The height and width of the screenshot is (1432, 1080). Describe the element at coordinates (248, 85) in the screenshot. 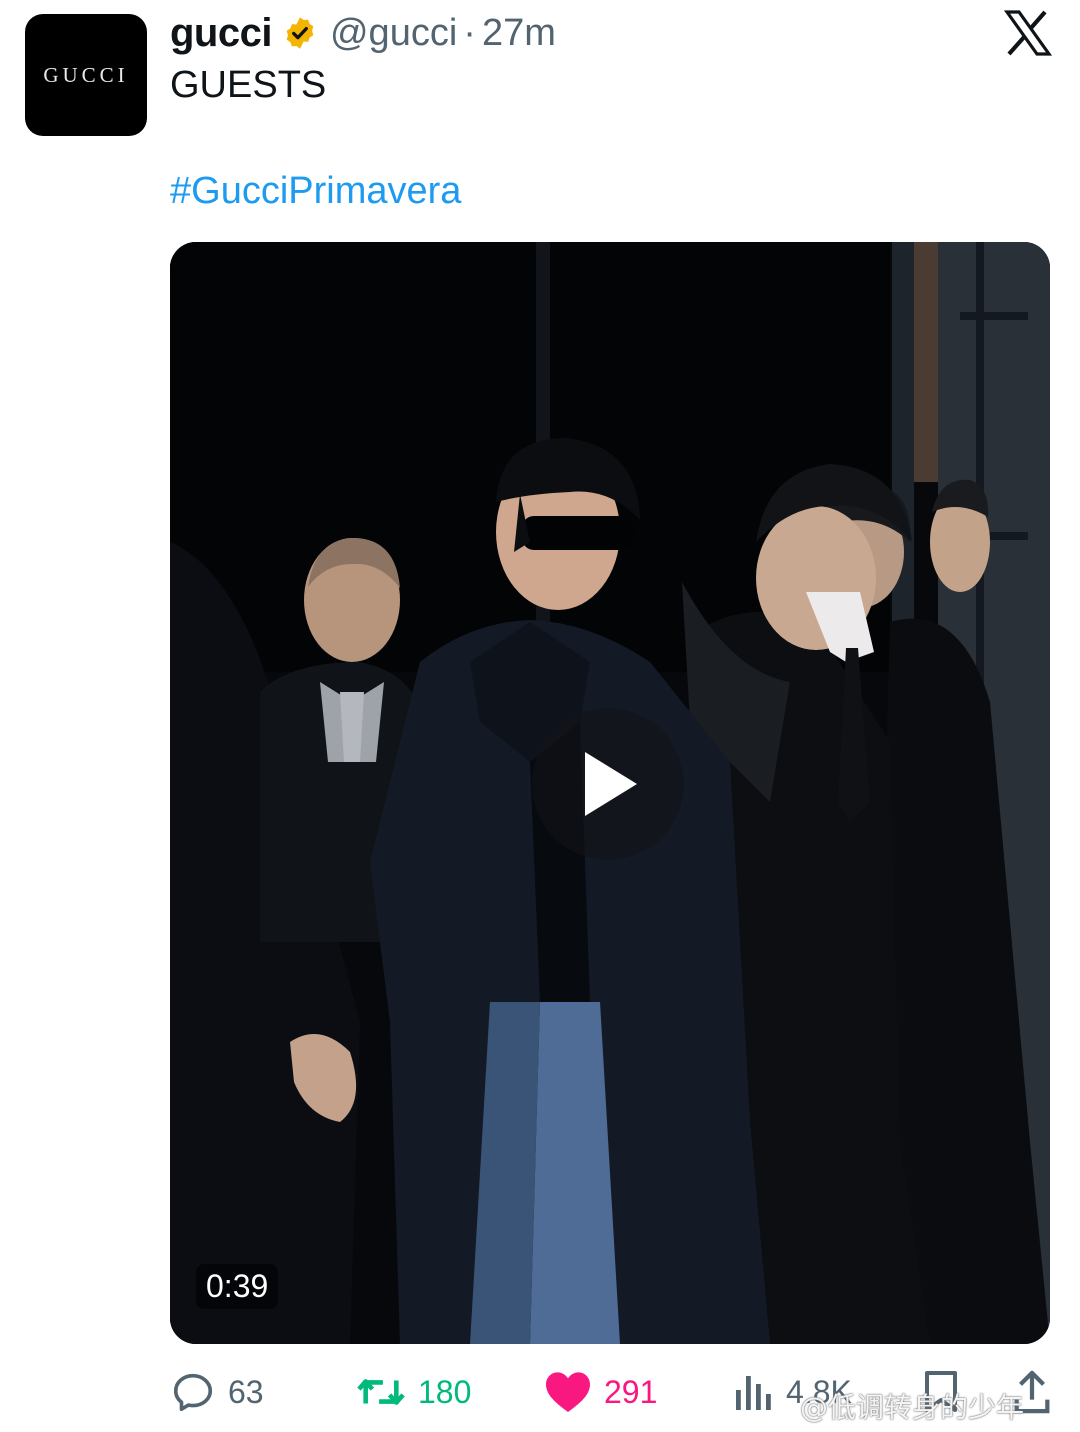

I see `tweet-text: GUESTS` at that location.